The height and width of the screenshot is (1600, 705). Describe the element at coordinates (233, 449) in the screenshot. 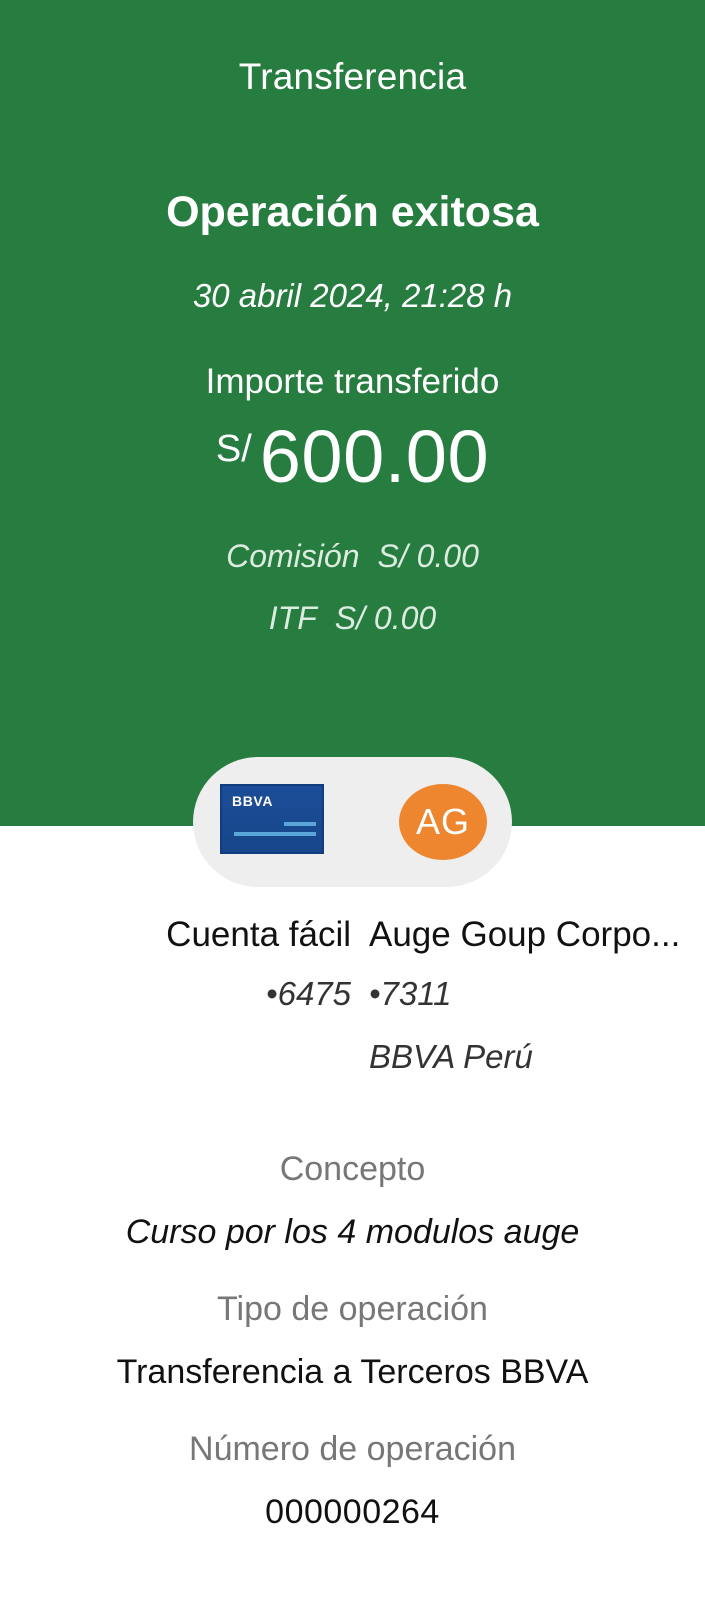

I see `currency-symbol: S/` at that location.